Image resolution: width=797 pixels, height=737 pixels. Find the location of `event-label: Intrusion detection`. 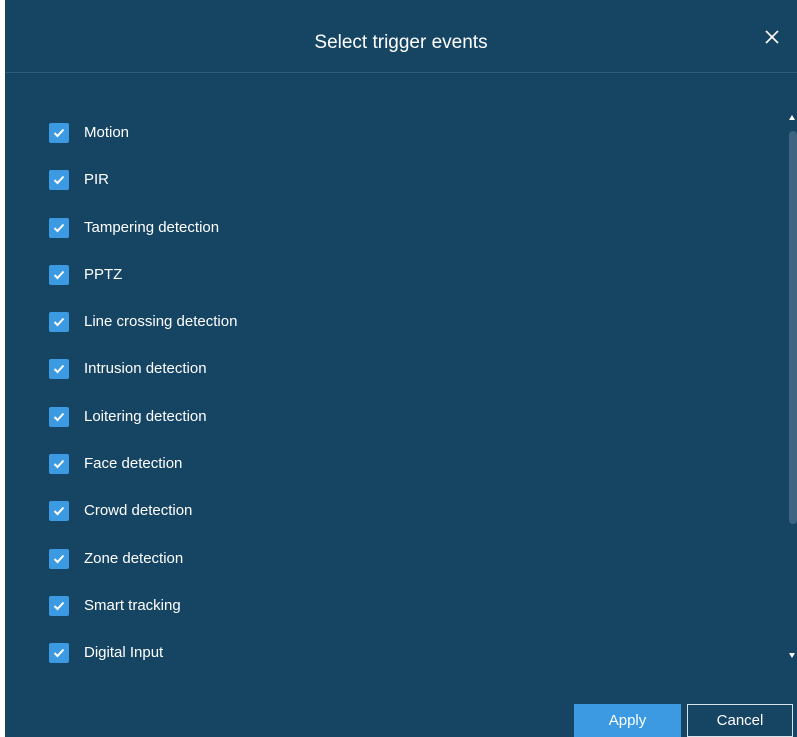

event-label: Intrusion detection is located at coordinates (145, 369).